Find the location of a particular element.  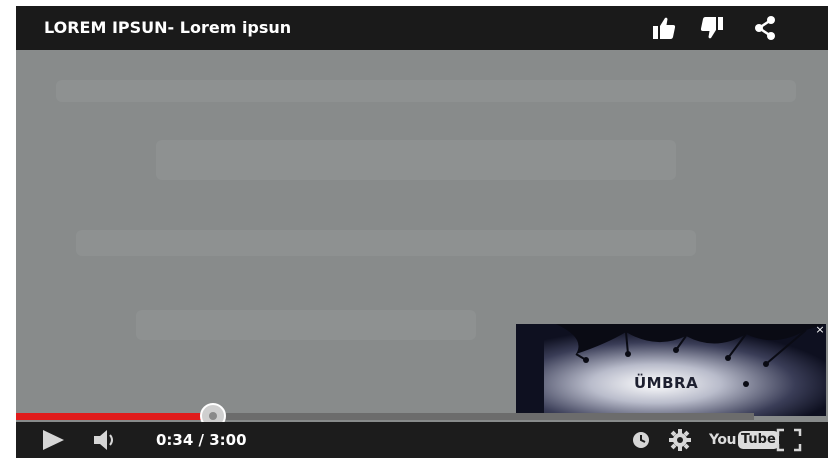

fullscreen-icon is located at coordinates (789, 440).